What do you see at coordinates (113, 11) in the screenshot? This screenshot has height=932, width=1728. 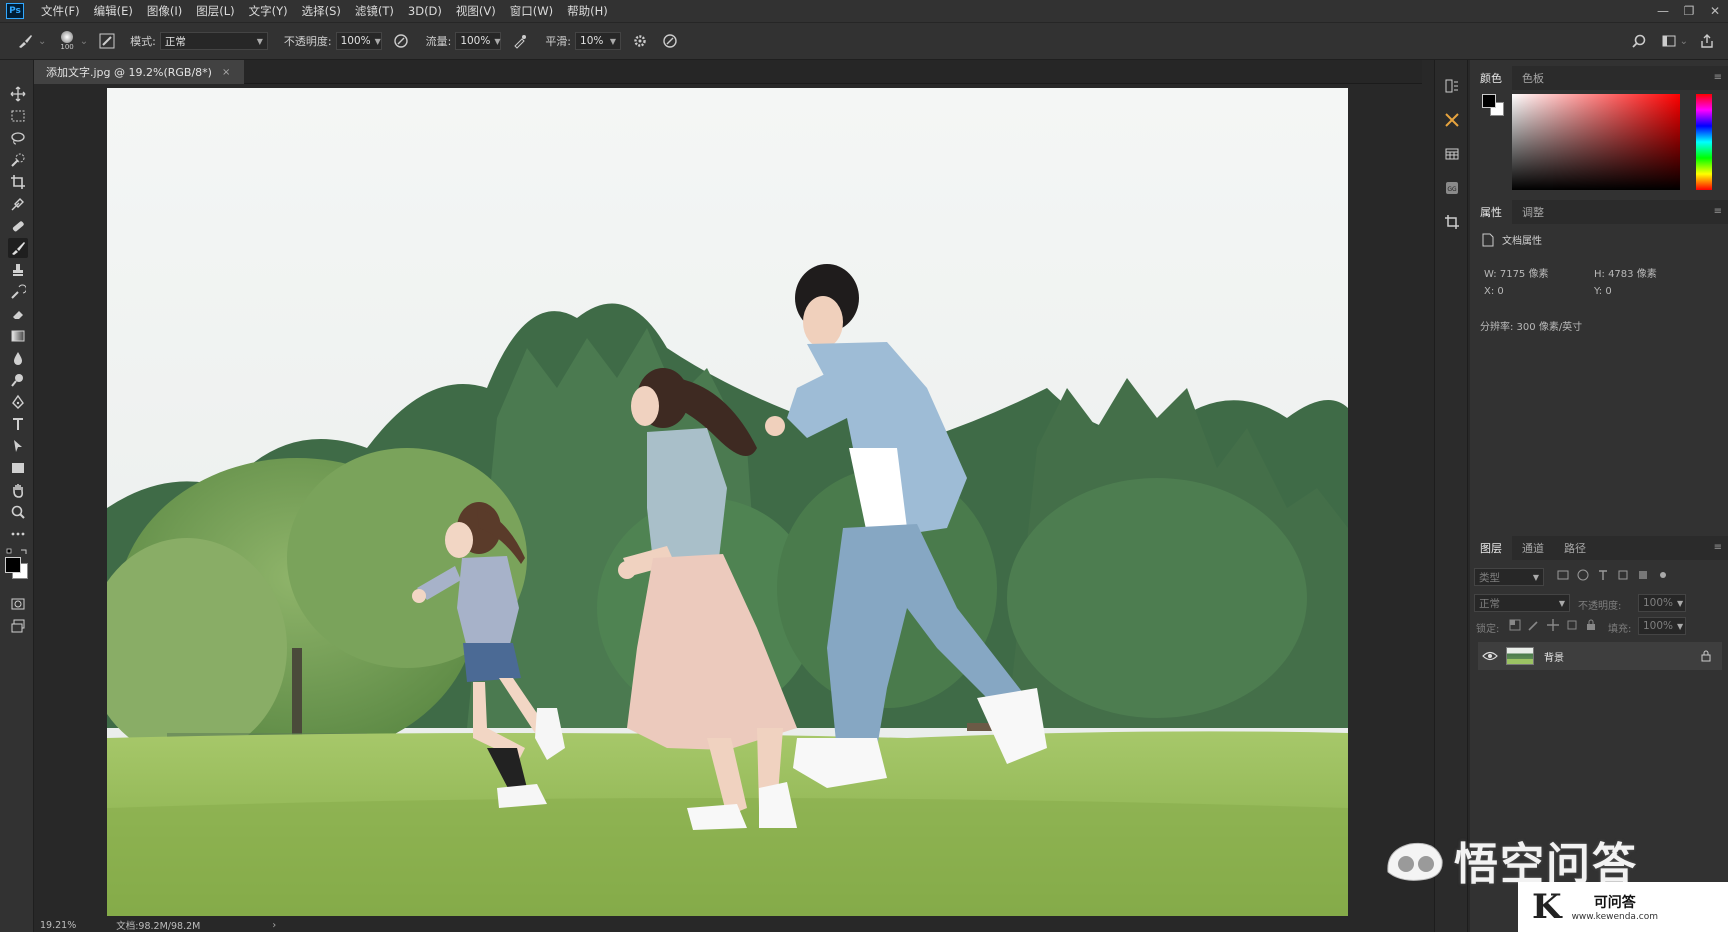 I see `menu-edit: 编辑(E)` at bounding box center [113, 11].